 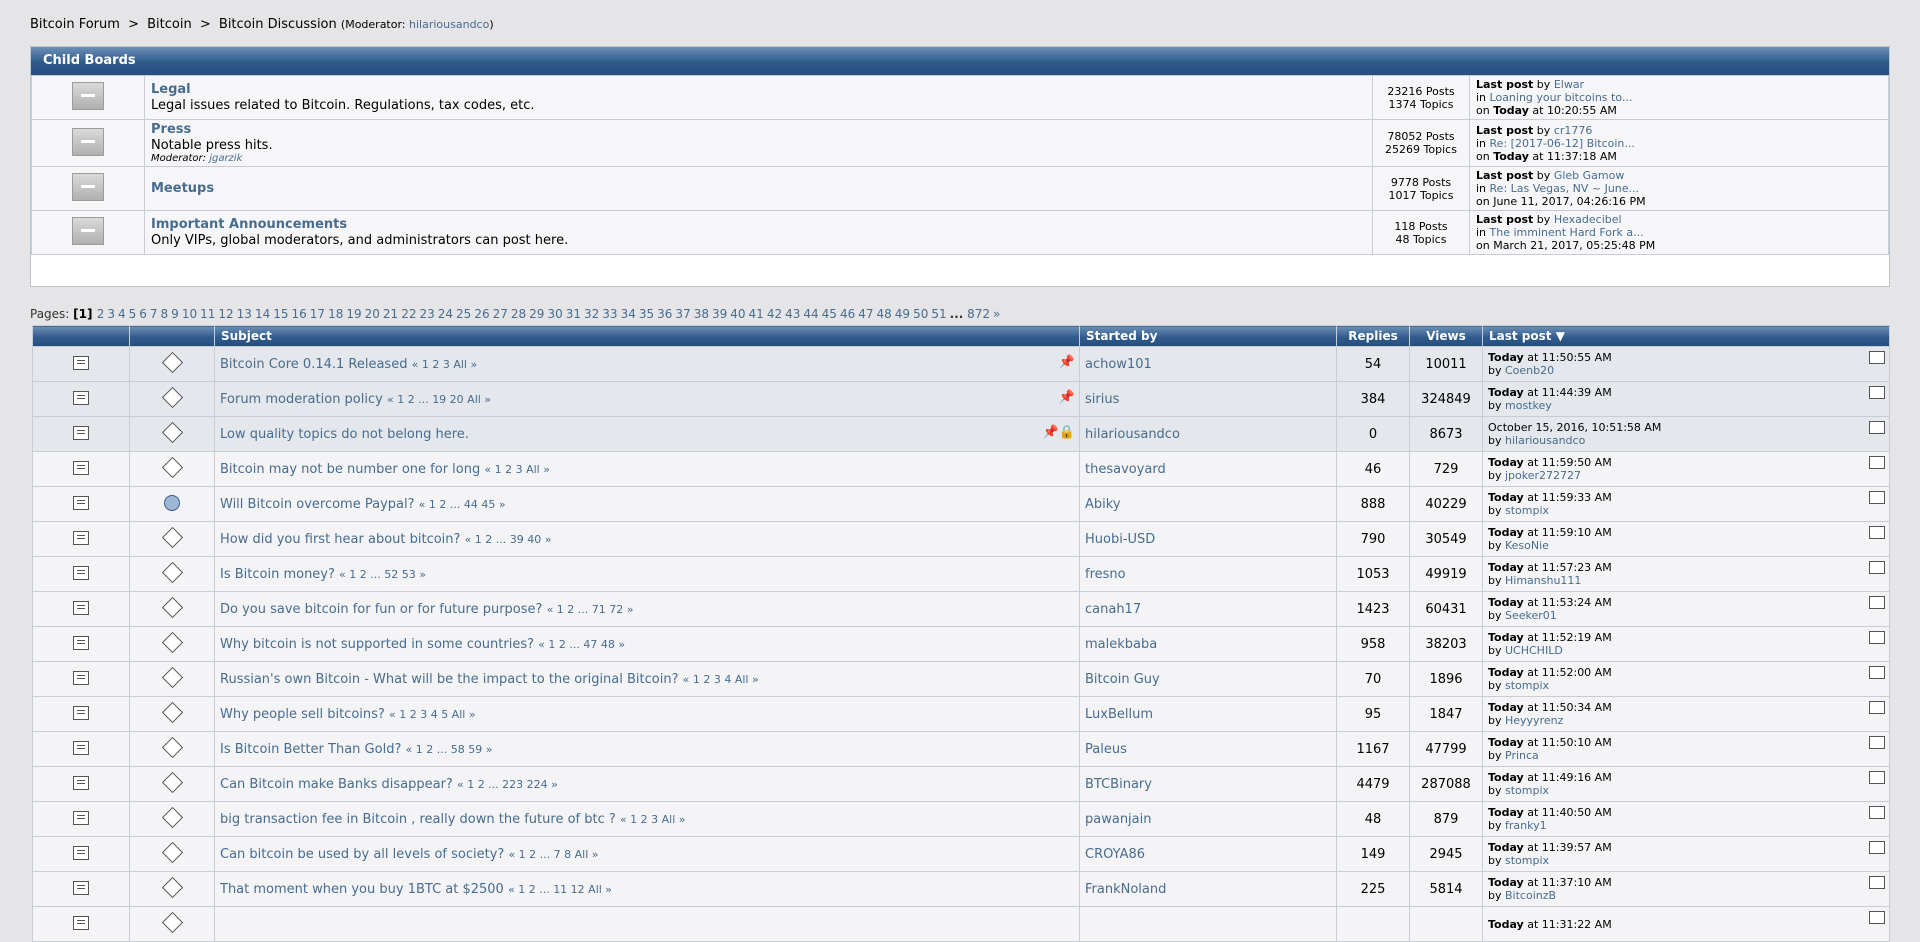 What do you see at coordinates (1534, 720) in the screenshot?
I see `last-post-author: Heyyyrenz` at bounding box center [1534, 720].